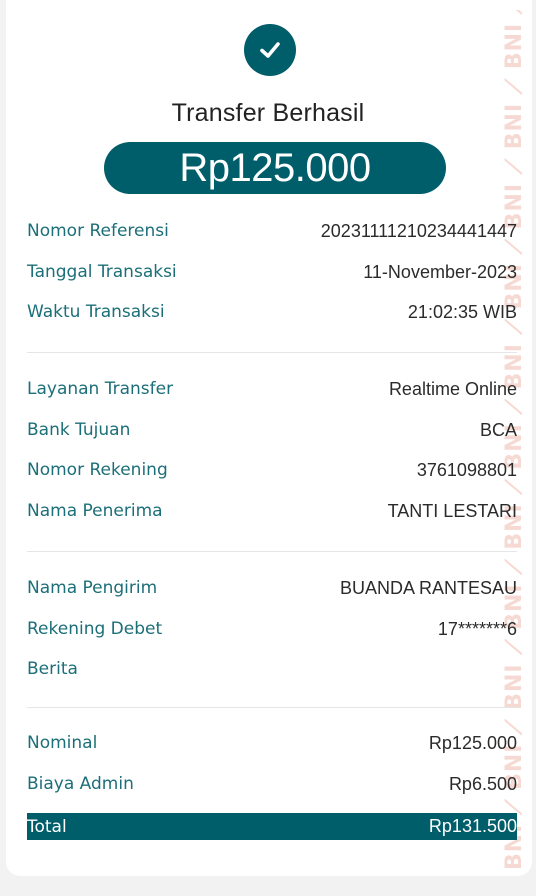 This screenshot has width=536, height=896. I want to click on row-nominal: Nominal Rp125.000, so click(272, 743).